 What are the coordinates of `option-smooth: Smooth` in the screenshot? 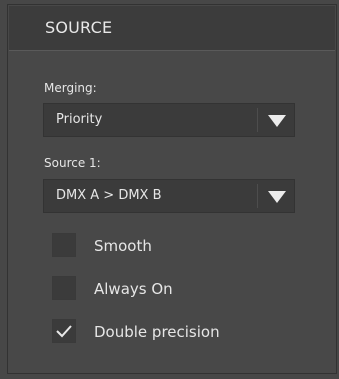 It's located at (184, 245).